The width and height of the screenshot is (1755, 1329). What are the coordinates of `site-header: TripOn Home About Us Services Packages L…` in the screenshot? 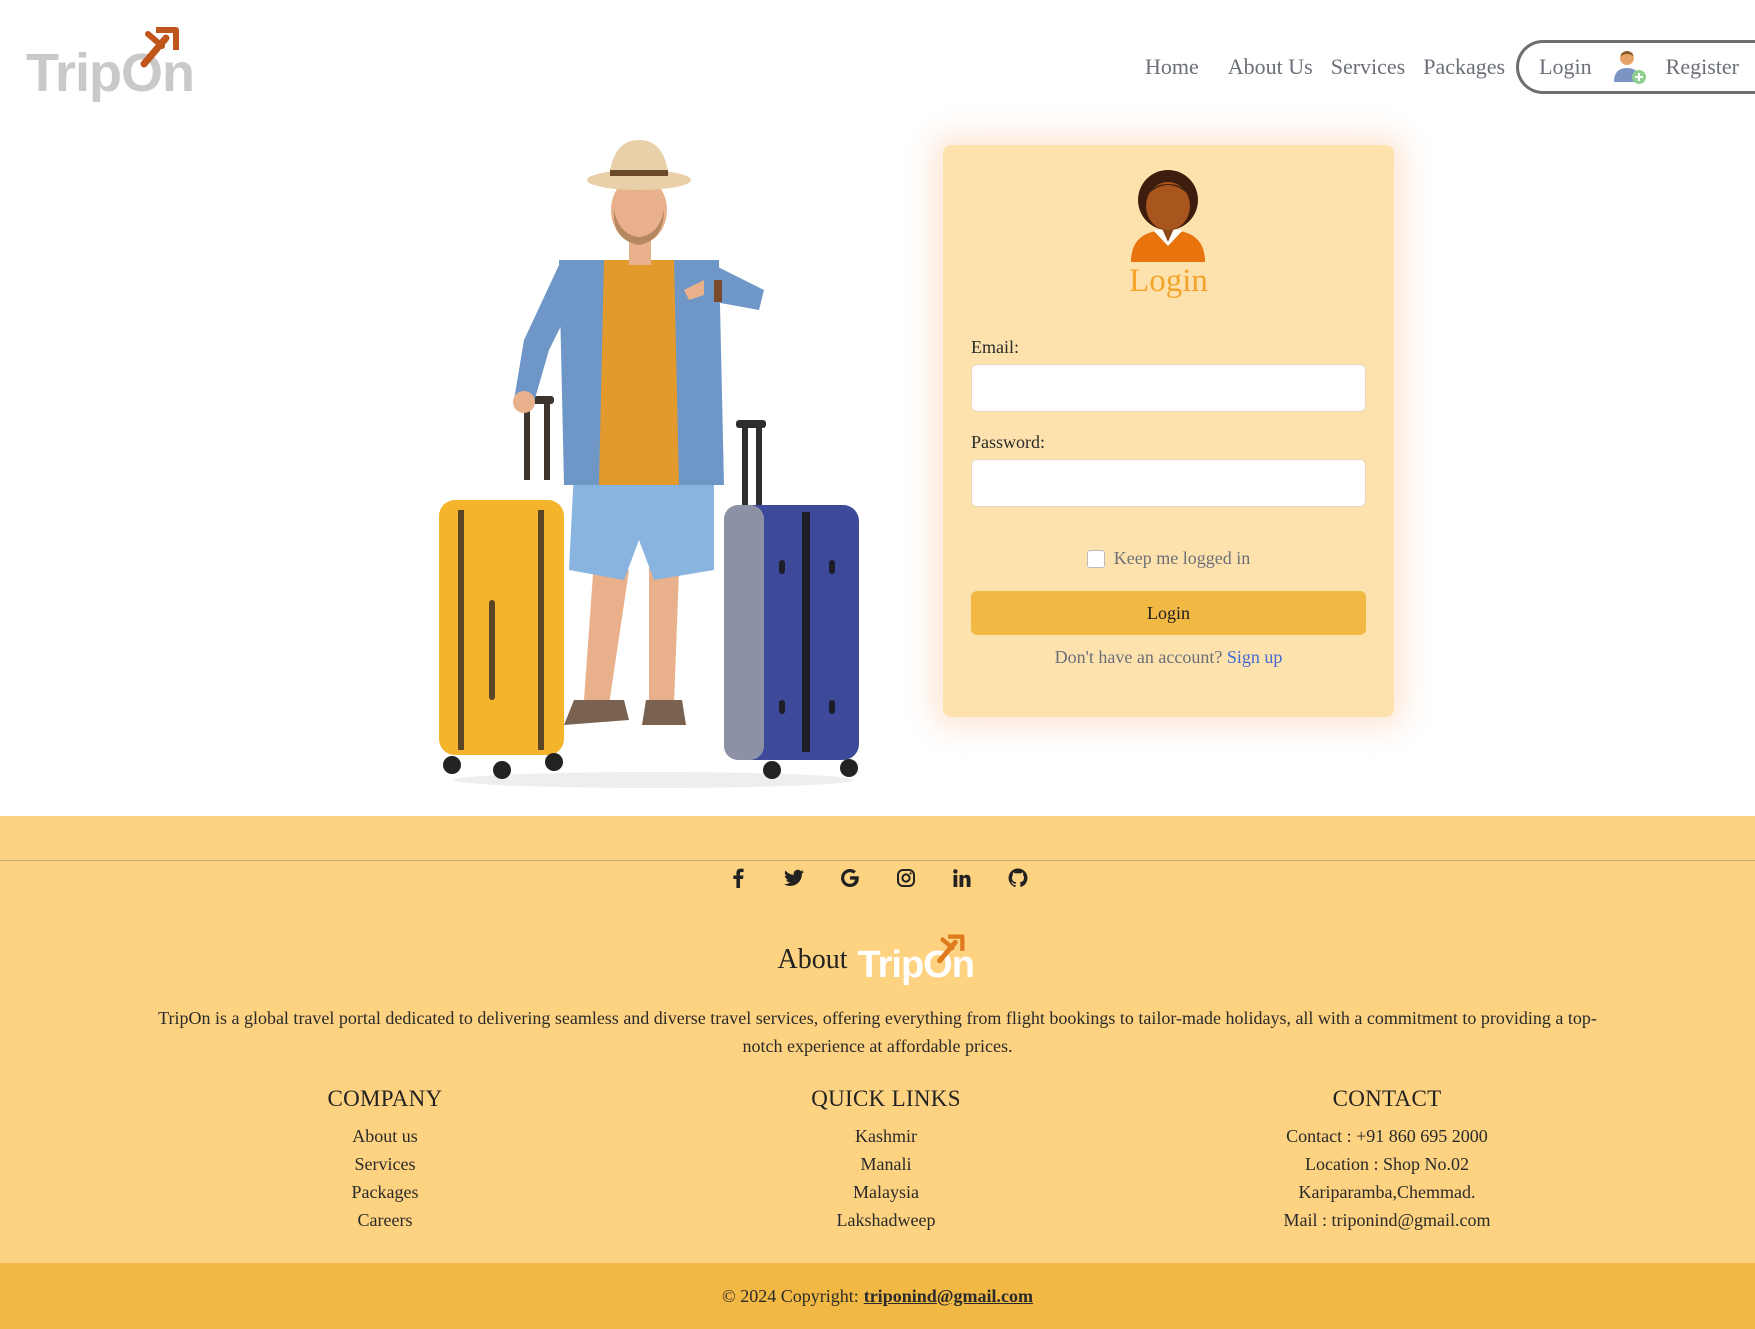 It's located at (877, 65).